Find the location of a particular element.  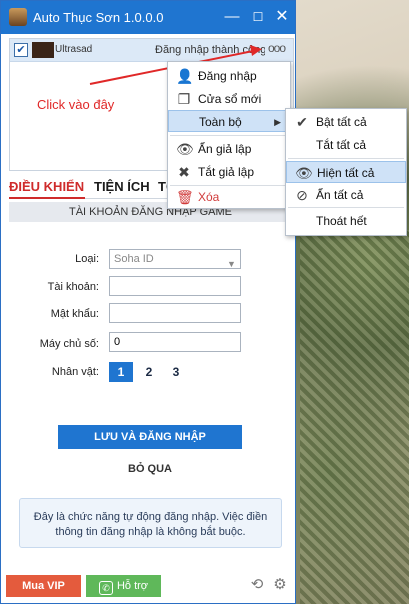

menu-item-new-window: ❐ Cửa sổ mới is located at coordinates (229, 99).